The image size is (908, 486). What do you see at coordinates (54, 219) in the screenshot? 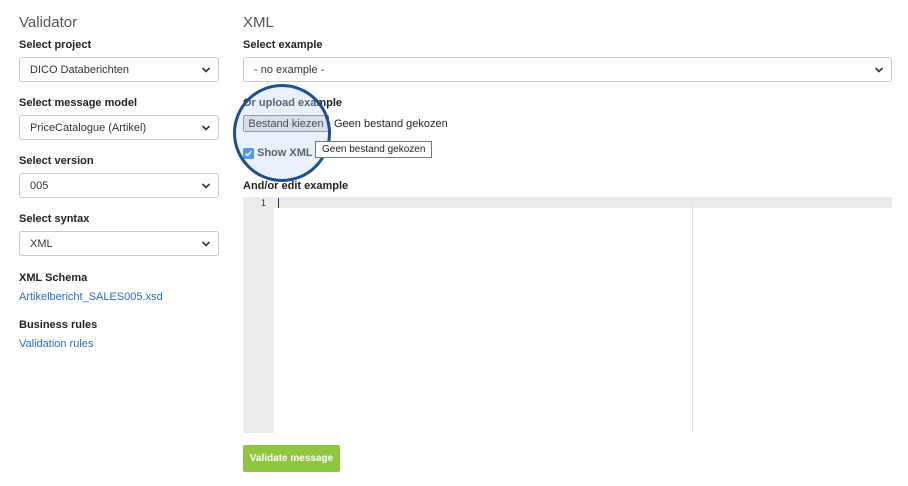
I see `select-syntax-label: Select syntax` at bounding box center [54, 219].